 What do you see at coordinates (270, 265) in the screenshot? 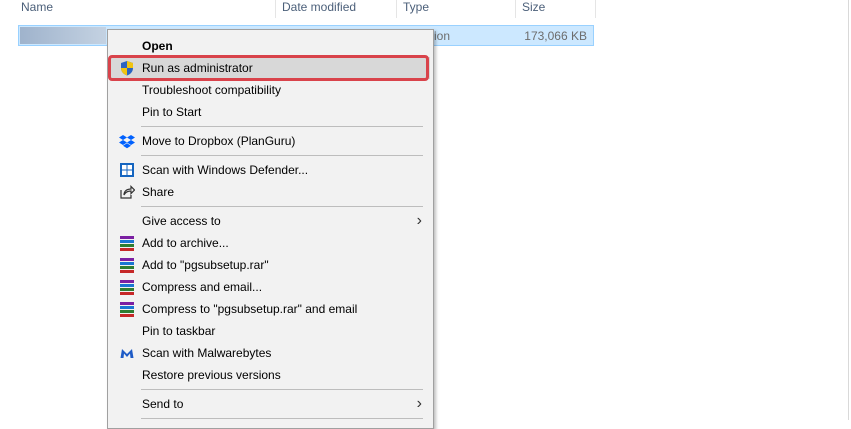
I see `menu-item-add-to-rar: Add to "pgsubsetup.rar"` at bounding box center [270, 265].